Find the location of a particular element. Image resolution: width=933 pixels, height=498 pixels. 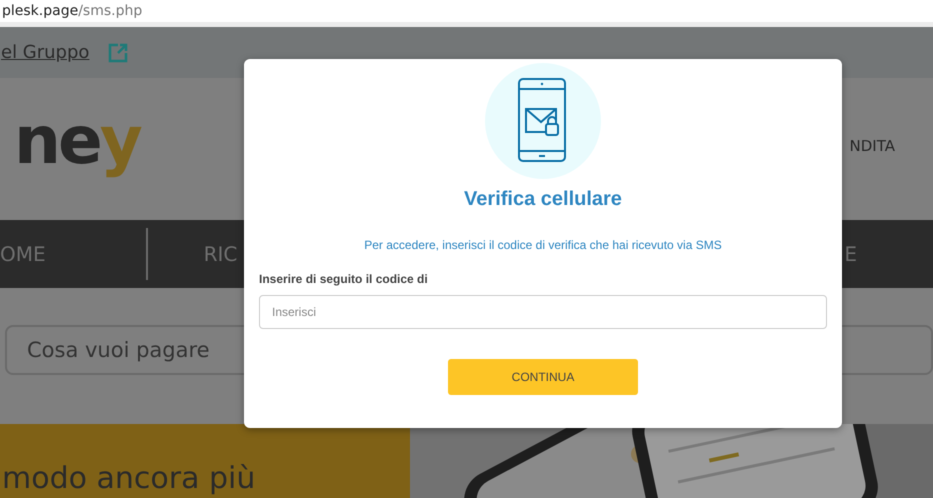

dialog-message: Per accedere, inserisci il codice di verifica che hai ricevuto via SMS is located at coordinates (543, 245).